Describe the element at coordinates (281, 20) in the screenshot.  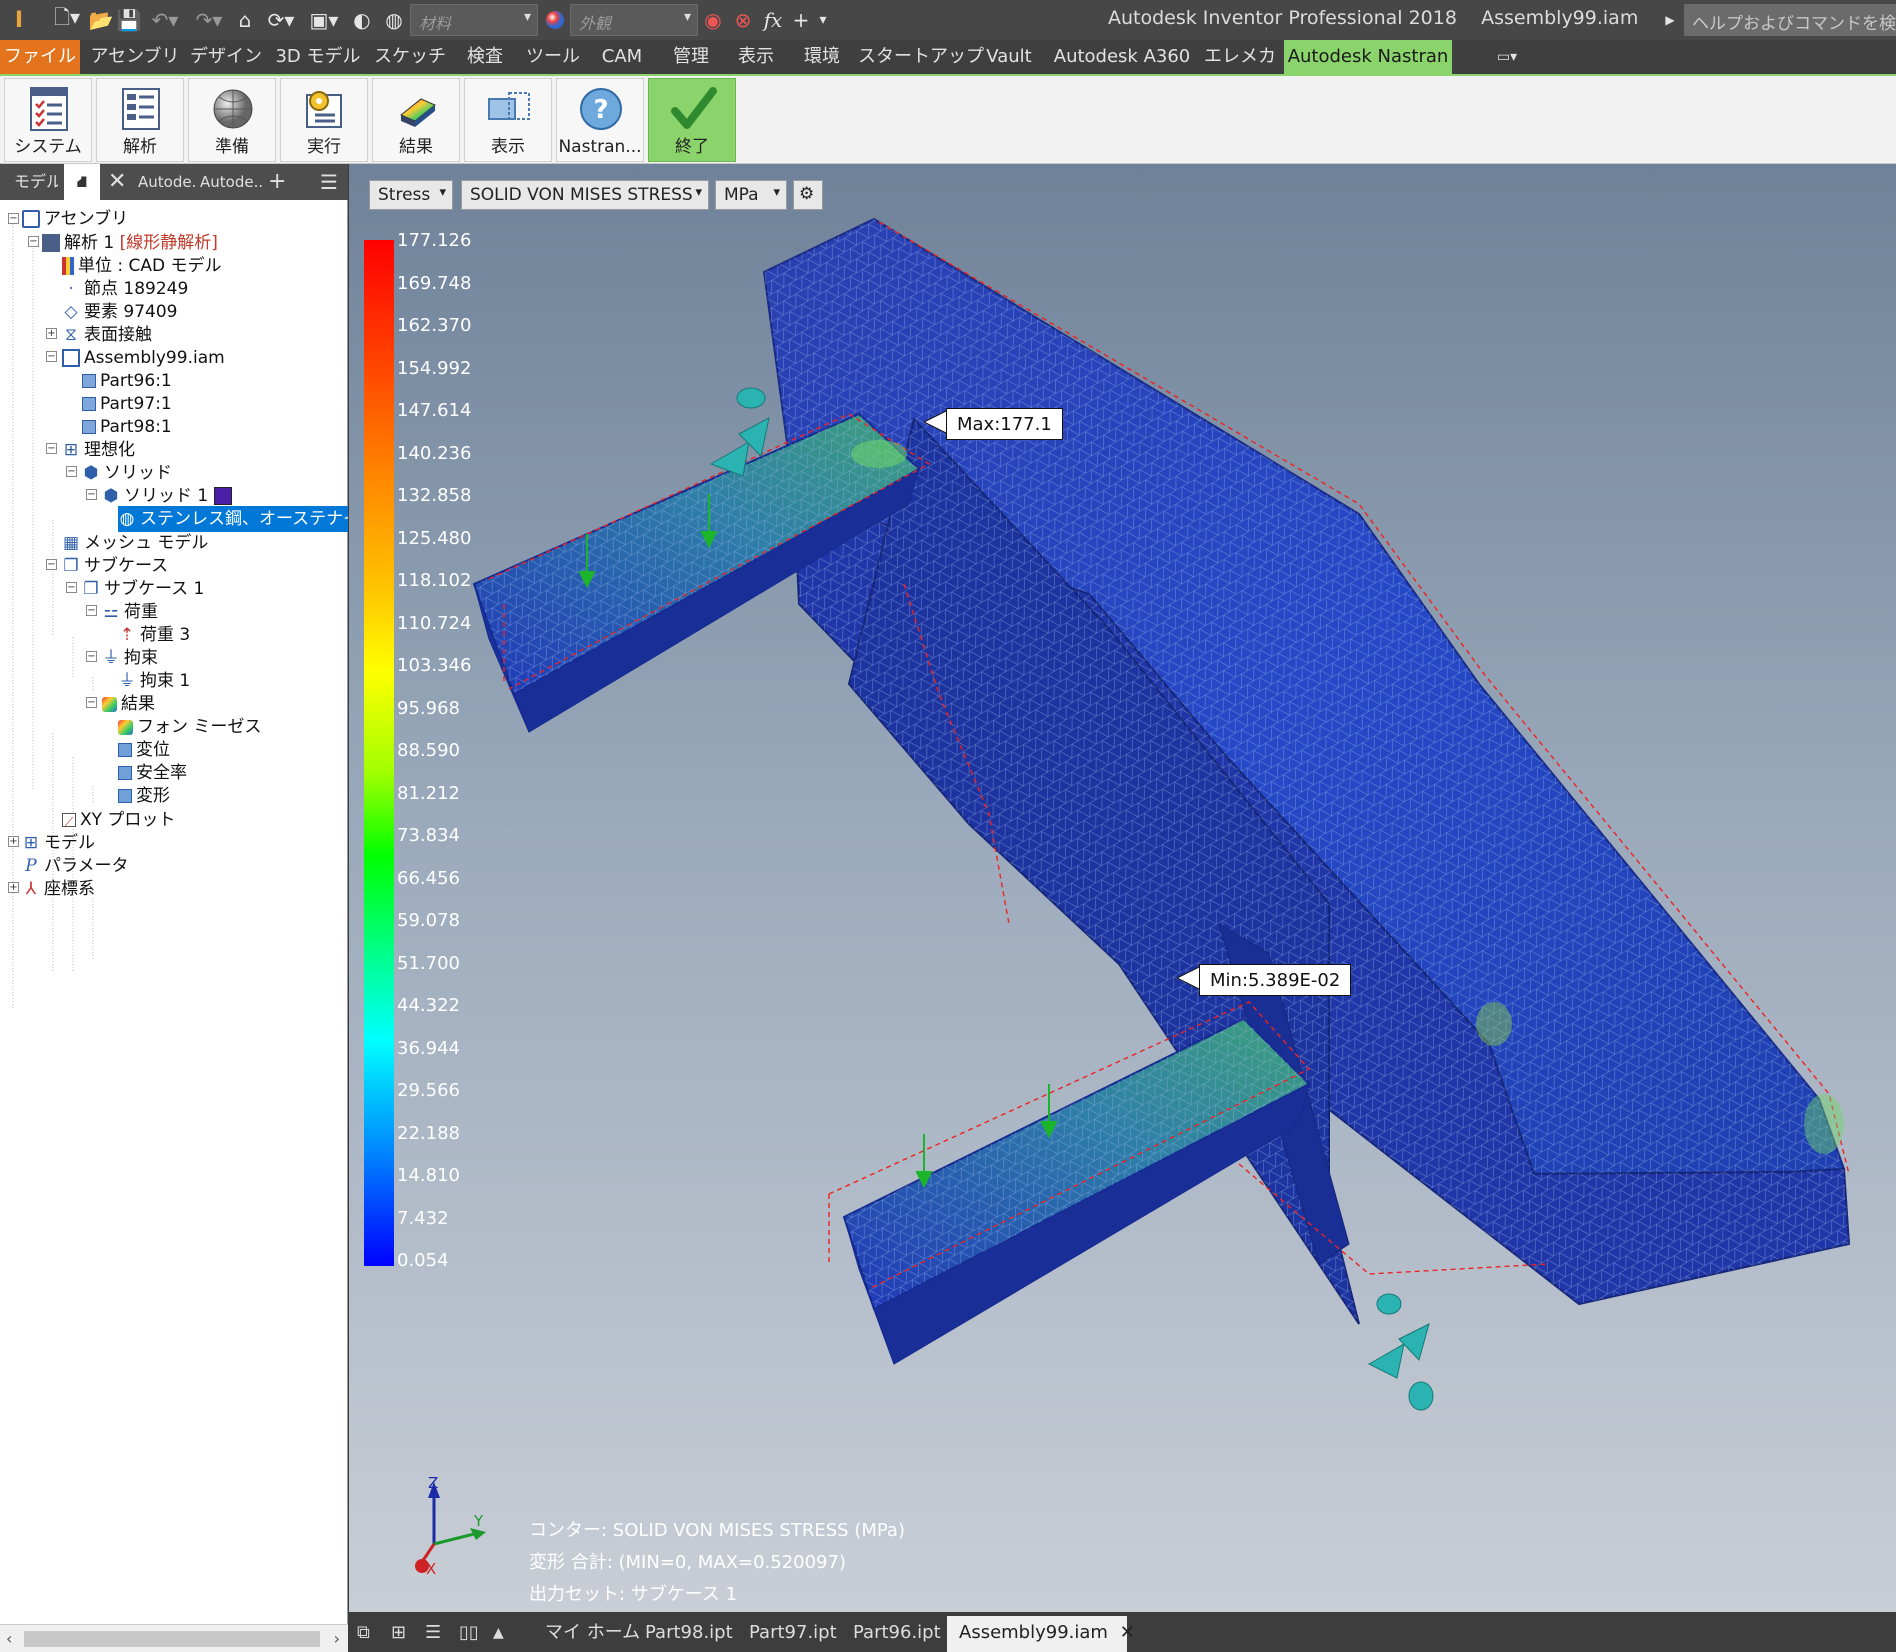
I see `update-icon: ⟳▾` at that location.